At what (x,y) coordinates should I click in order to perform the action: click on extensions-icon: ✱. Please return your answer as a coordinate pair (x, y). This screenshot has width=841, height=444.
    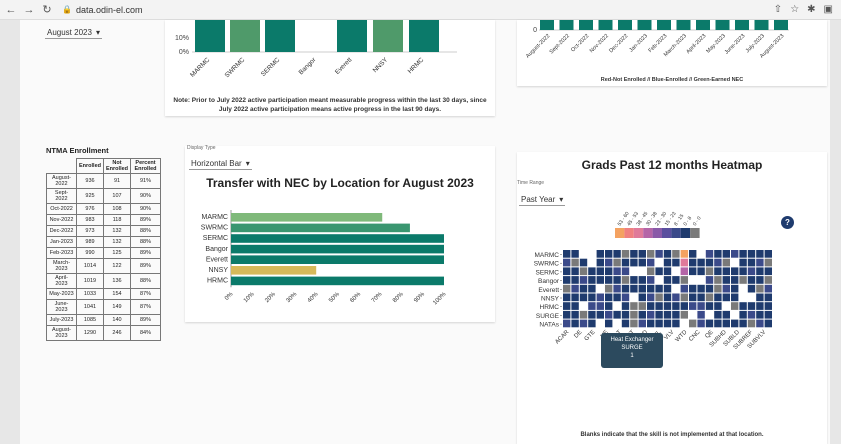
    Looking at the image, I should click on (811, 9).